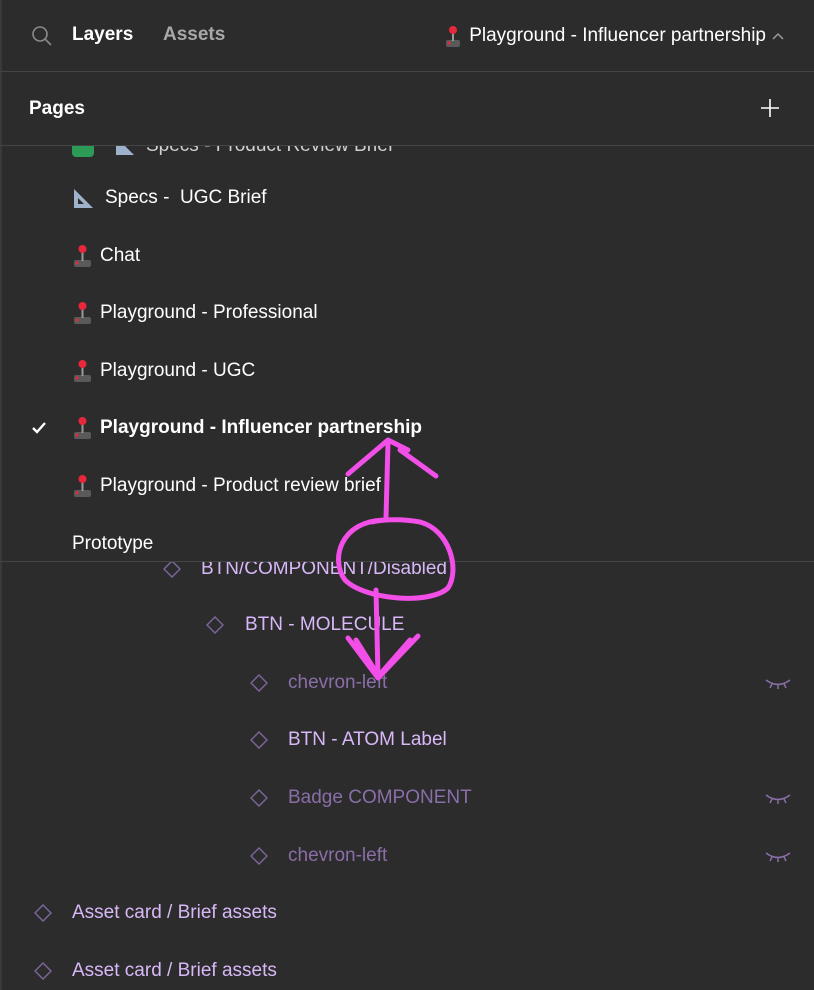 The width and height of the screenshot is (814, 990). I want to click on page-label: Specs - UGC Brief, so click(186, 197).